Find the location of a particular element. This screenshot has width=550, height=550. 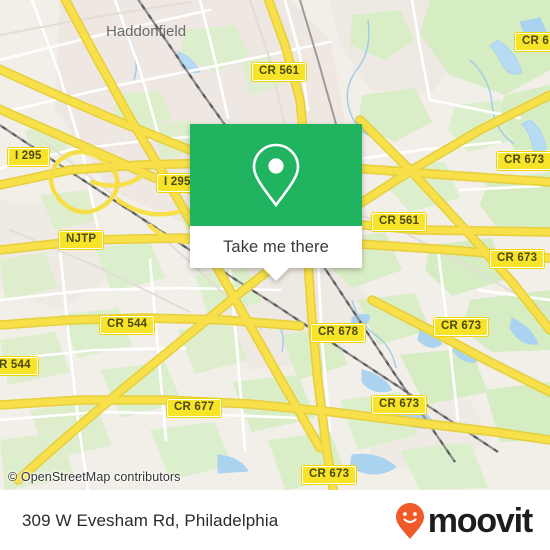

location-popup: Take me there is located at coordinates (276, 202).